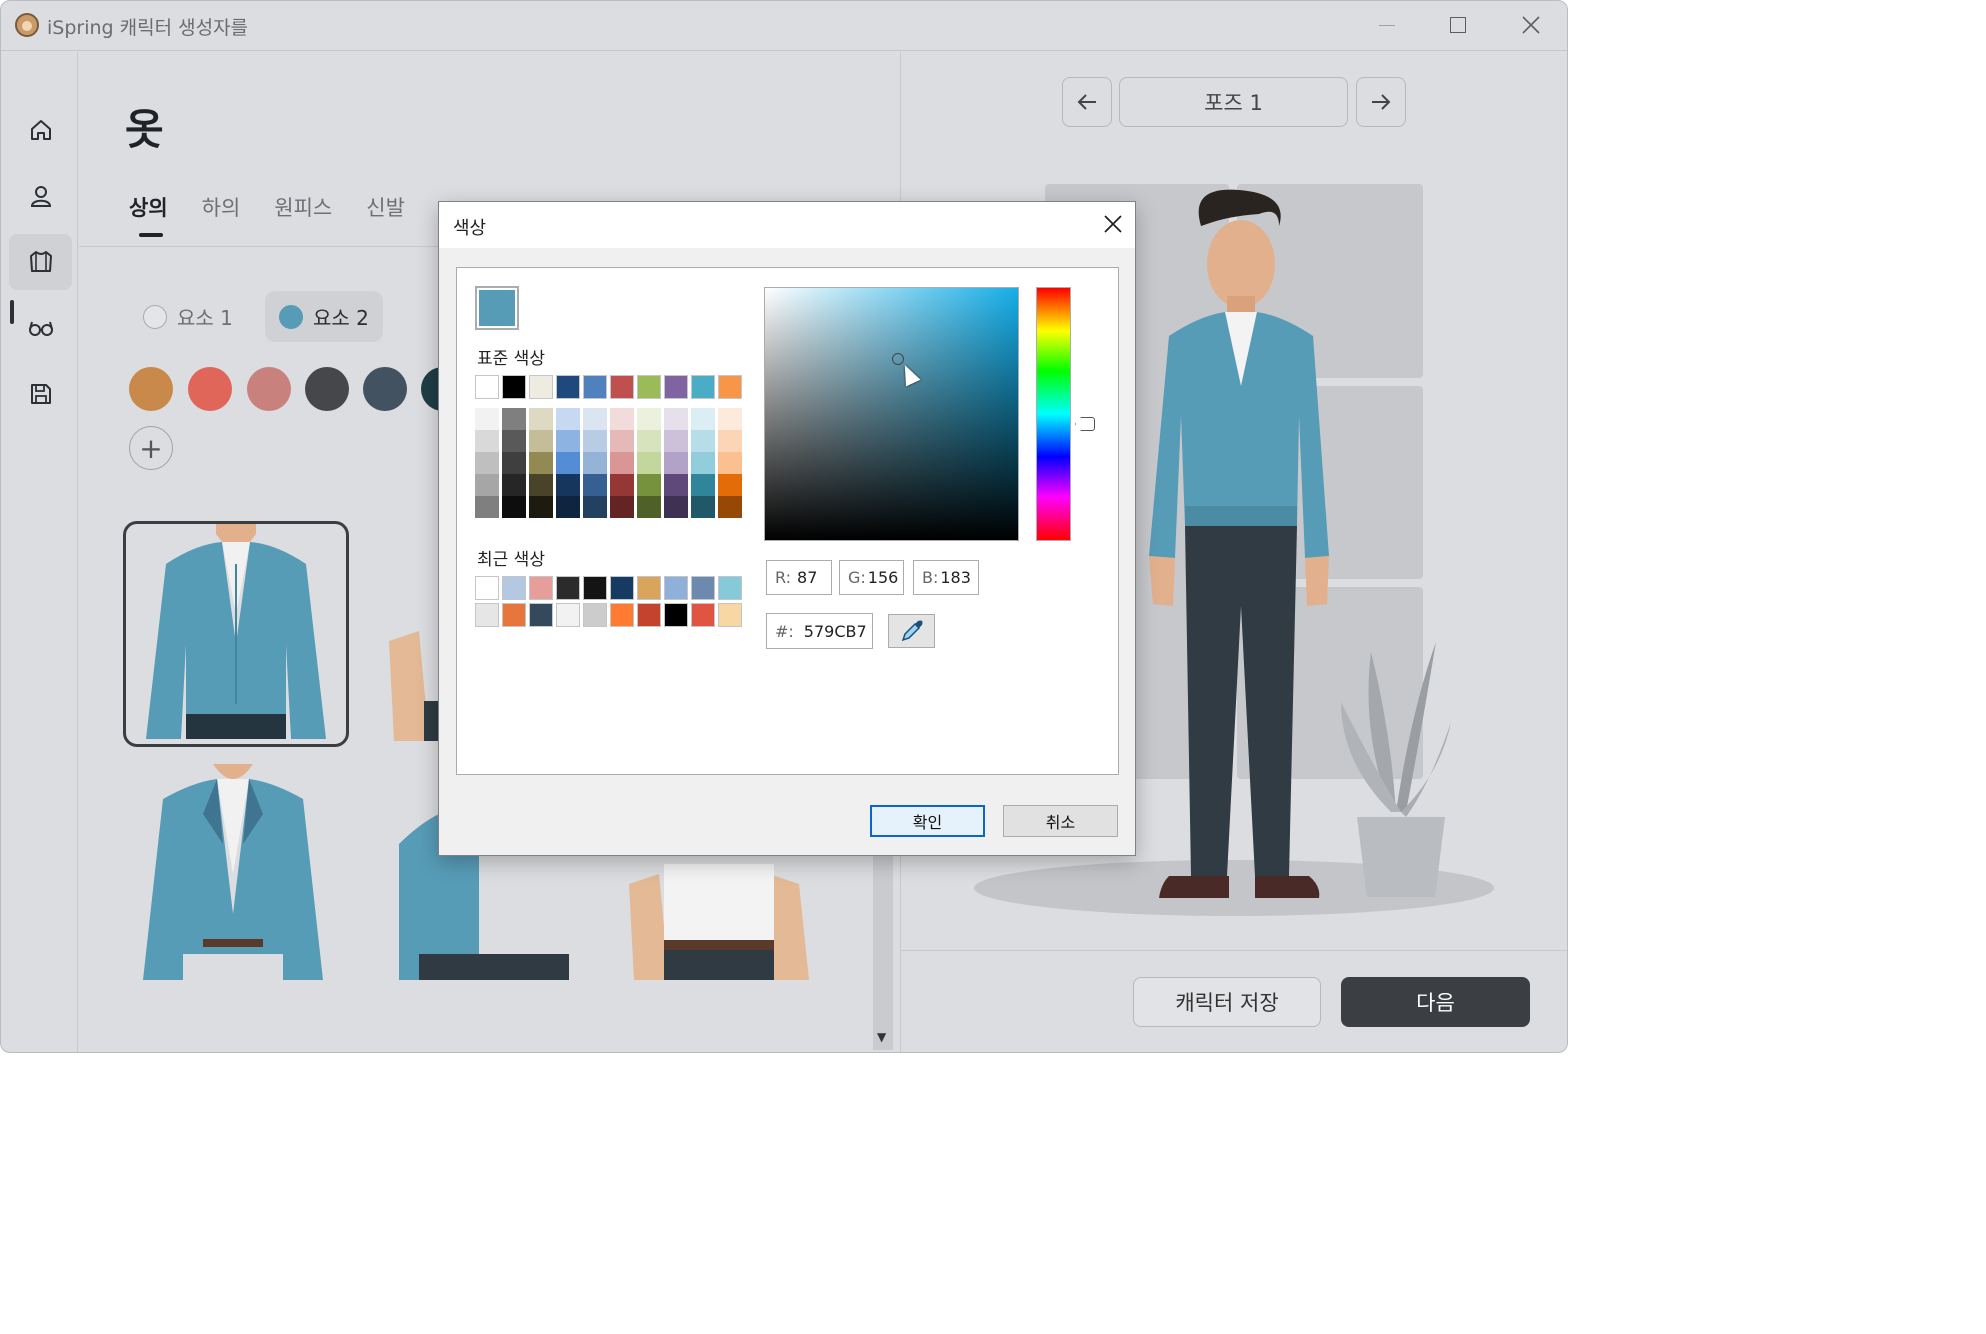 This screenshot has width=1986, height=1334. Describe the element at coordinates (385, 207) in the screenshot. I see `tab-shoes: 신발` at that location.